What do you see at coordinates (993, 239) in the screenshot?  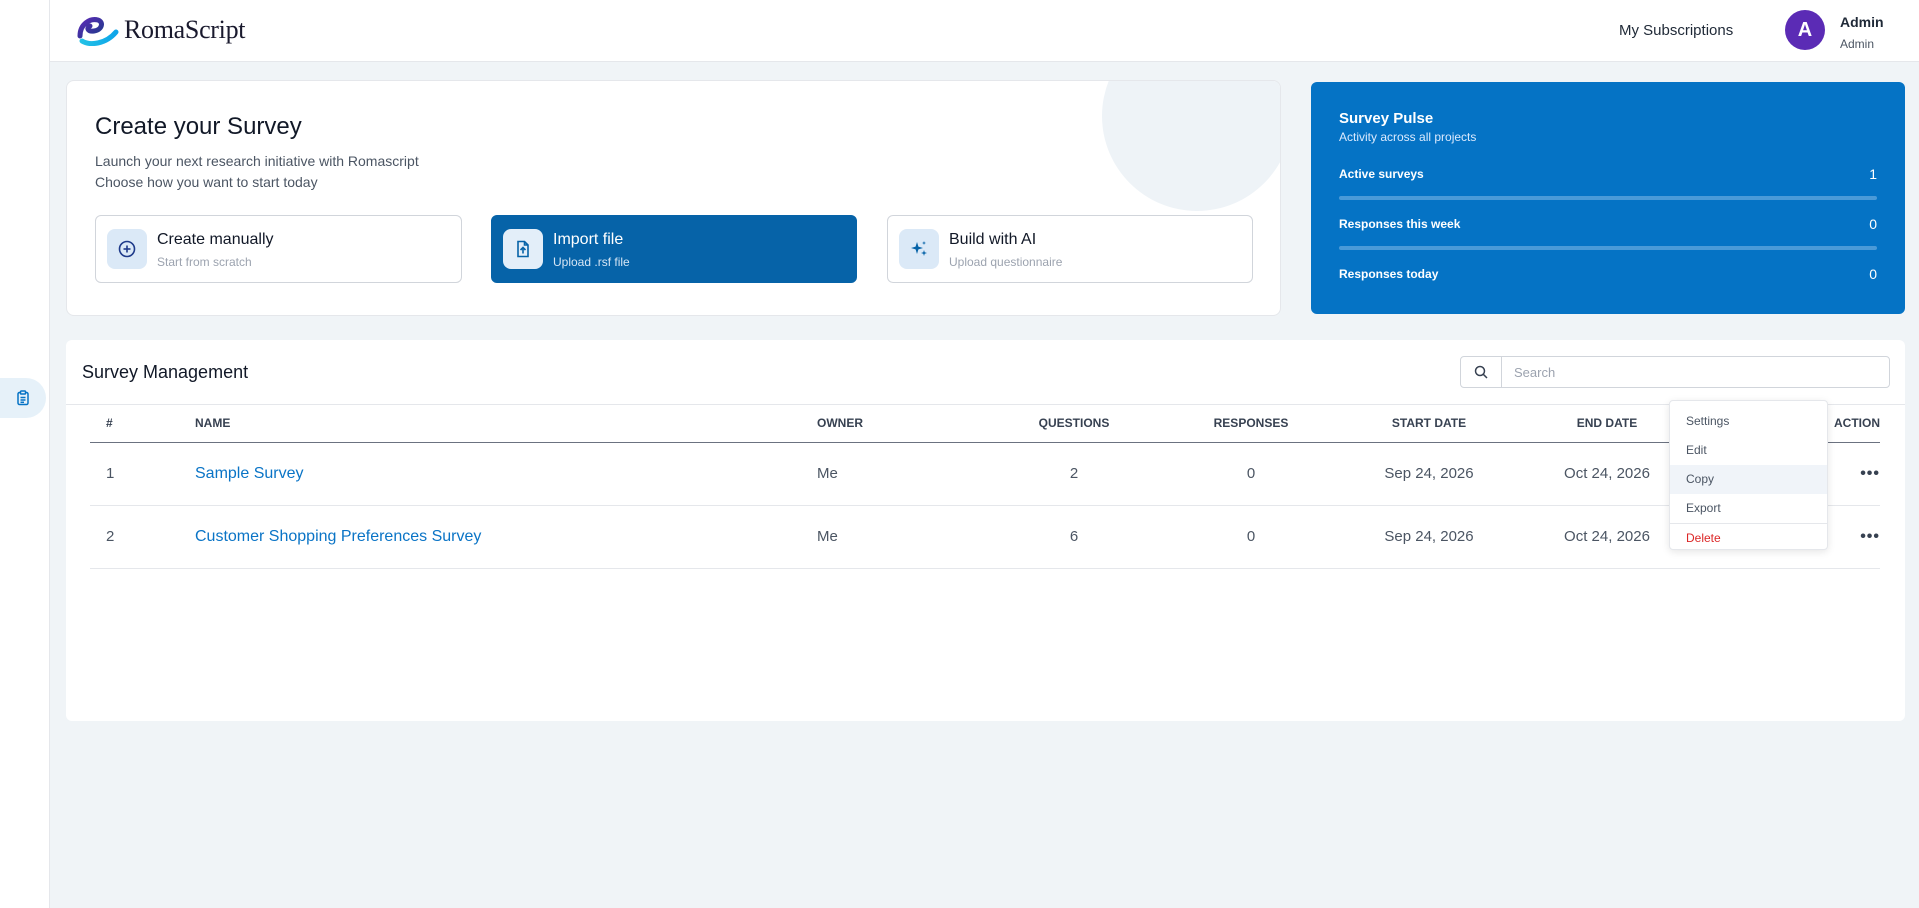 I see `build-with-ai-label: Build with AI` at bounding box center [993, 239].